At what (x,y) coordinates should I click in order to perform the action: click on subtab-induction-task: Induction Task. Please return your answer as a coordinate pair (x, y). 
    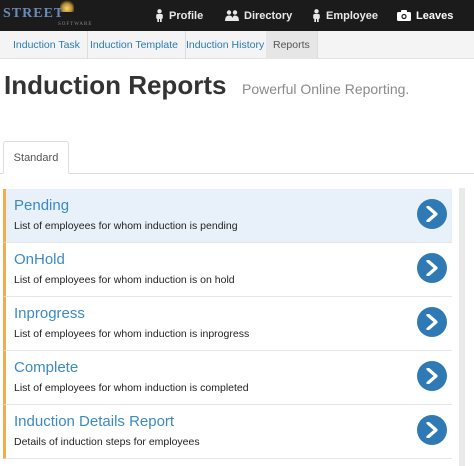
    Looking at the image, I should click on (47, 45).